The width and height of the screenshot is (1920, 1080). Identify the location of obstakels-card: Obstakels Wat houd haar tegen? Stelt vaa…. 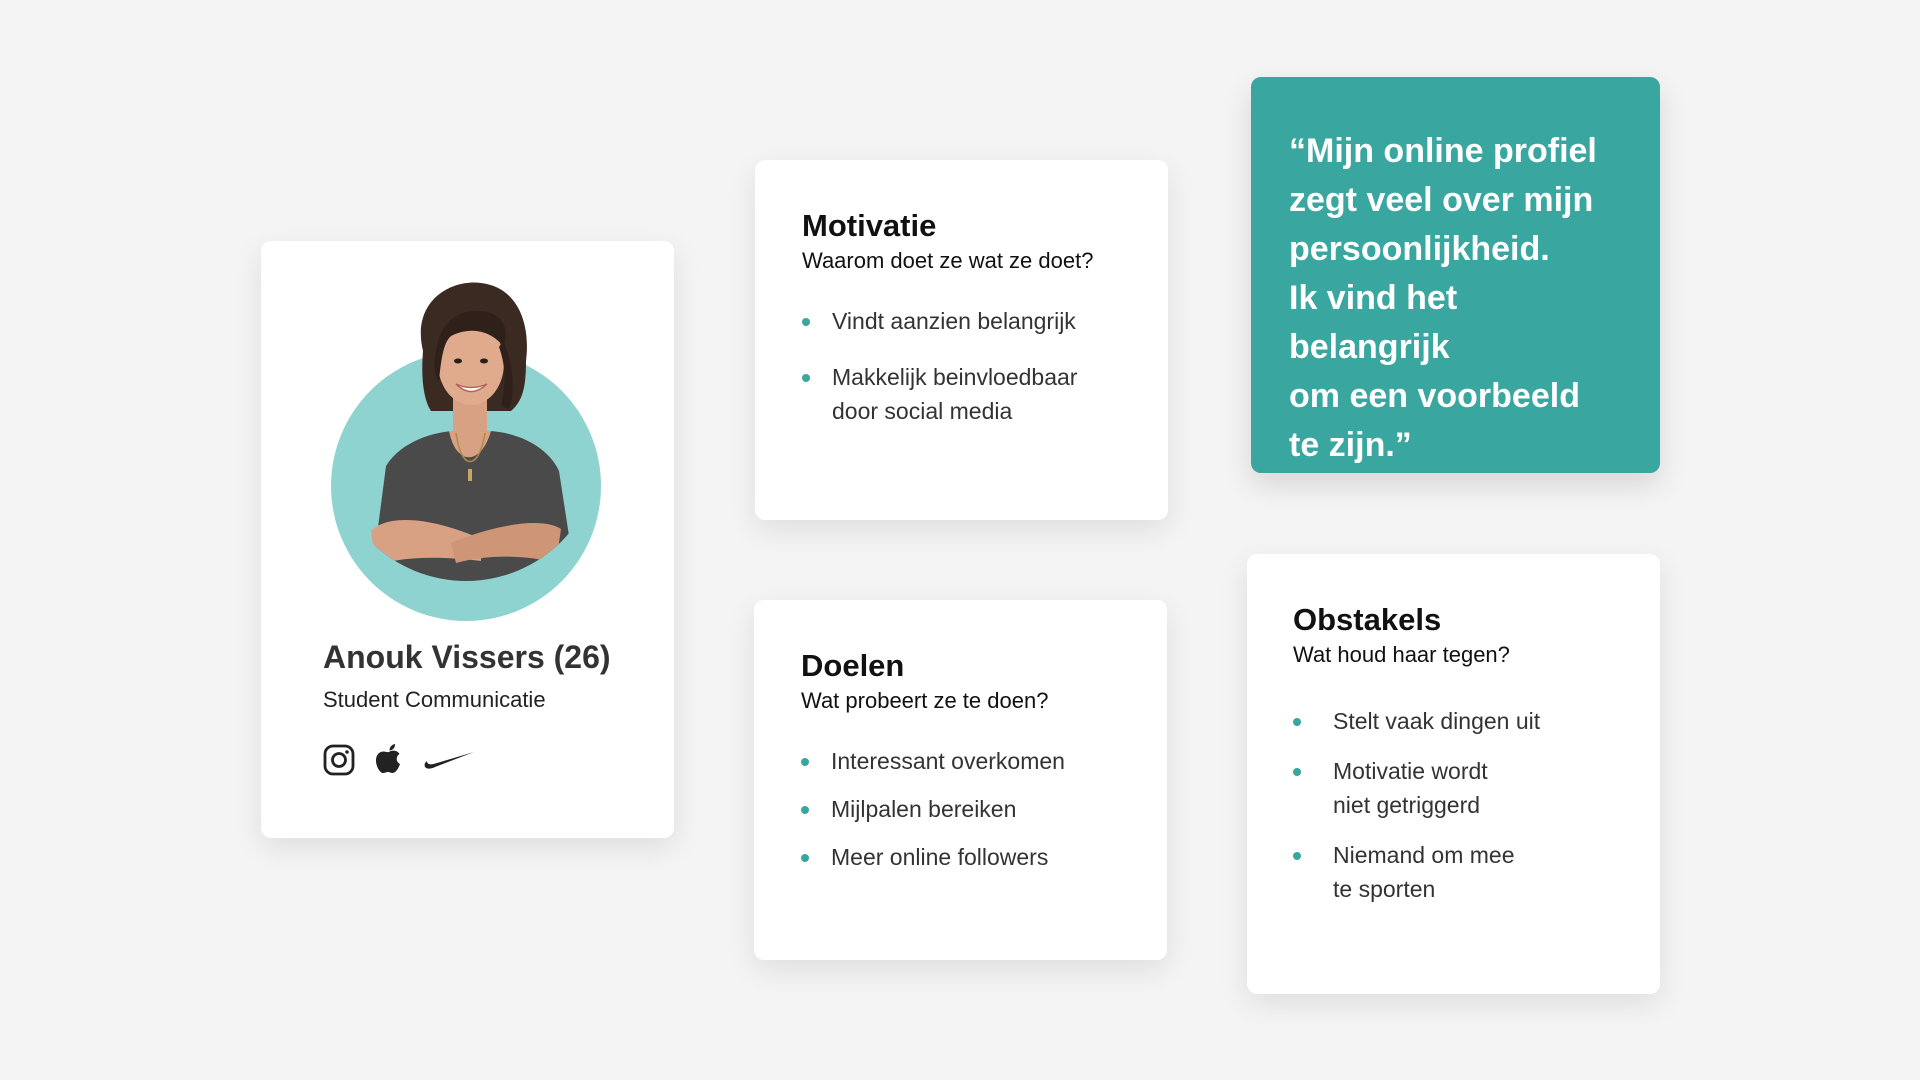
(1453, 774).